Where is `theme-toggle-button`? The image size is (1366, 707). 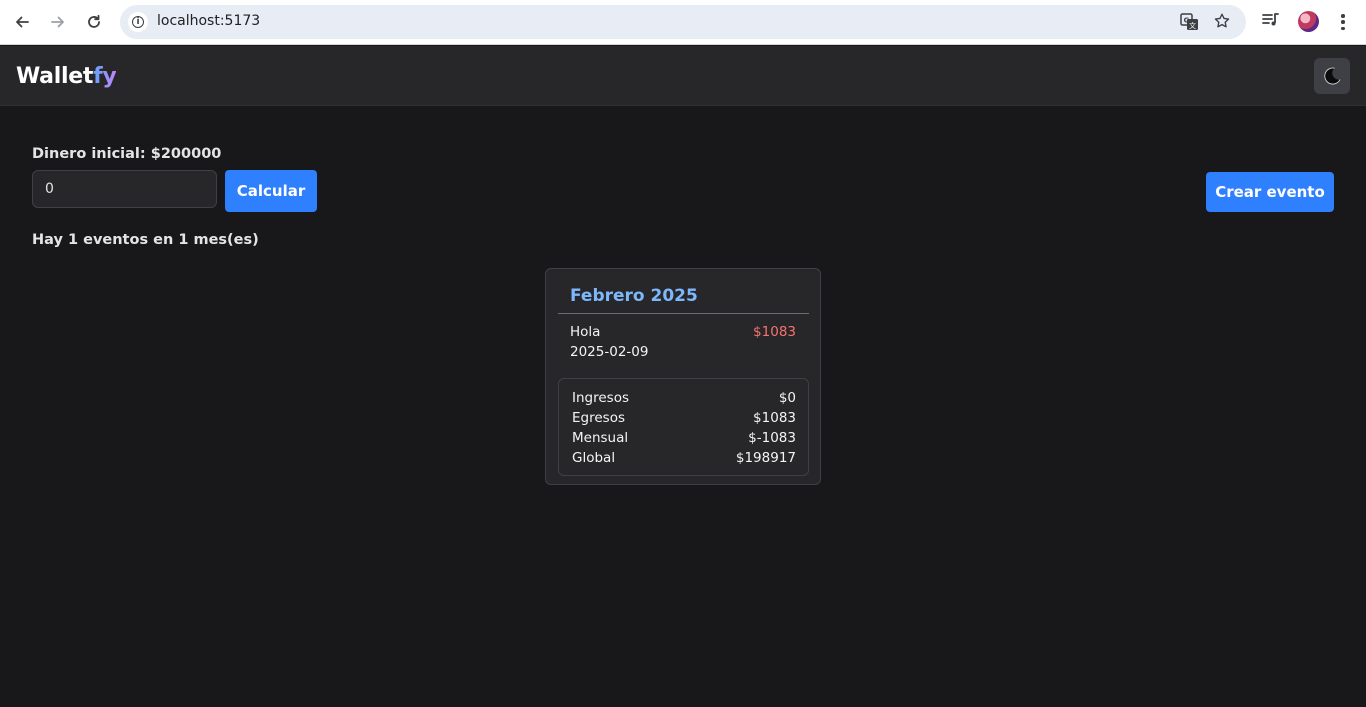
theme-toggle-button is located at coordinates (1332, 76).